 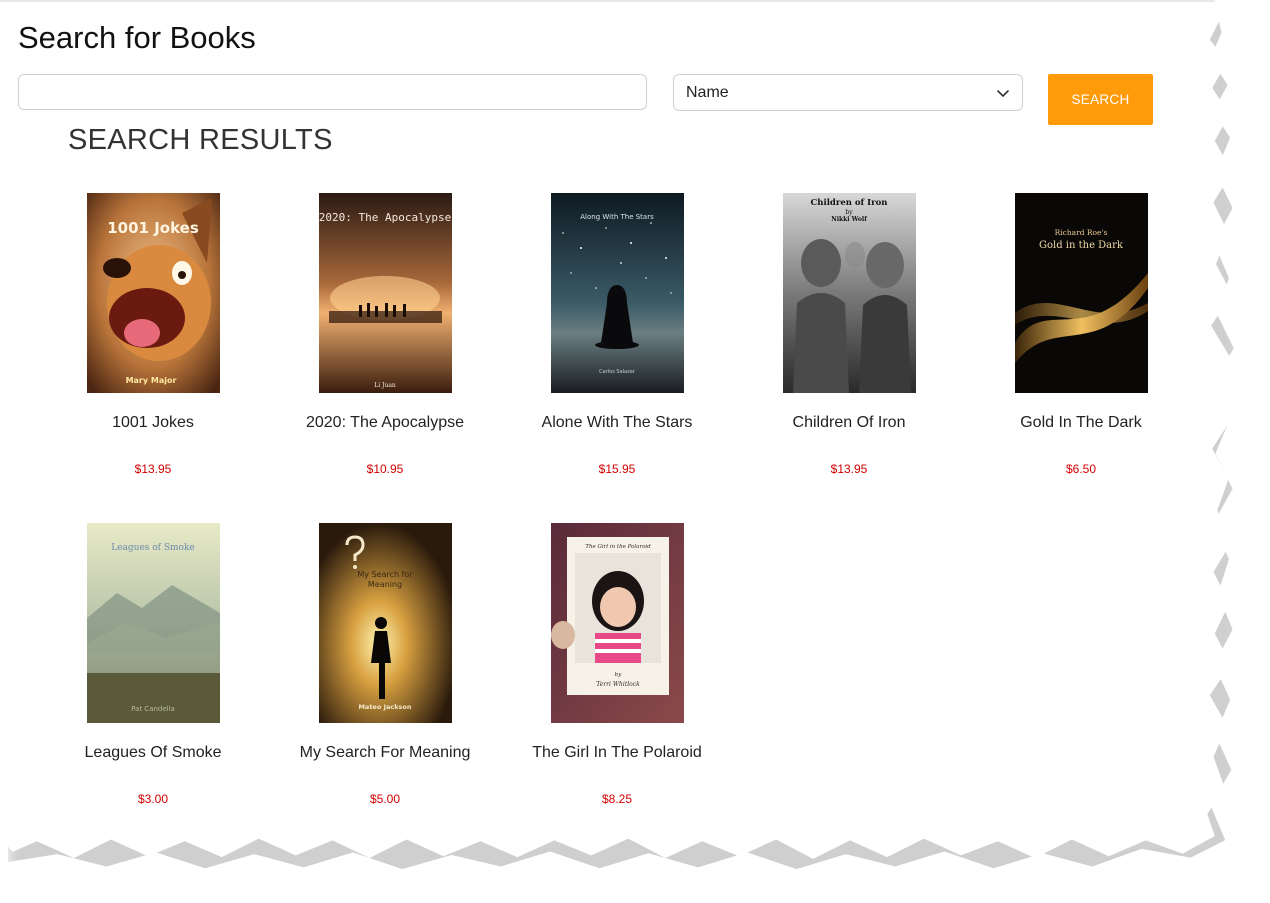 I want to click on search-button: SEARCH, so click(x=1100, y=99).